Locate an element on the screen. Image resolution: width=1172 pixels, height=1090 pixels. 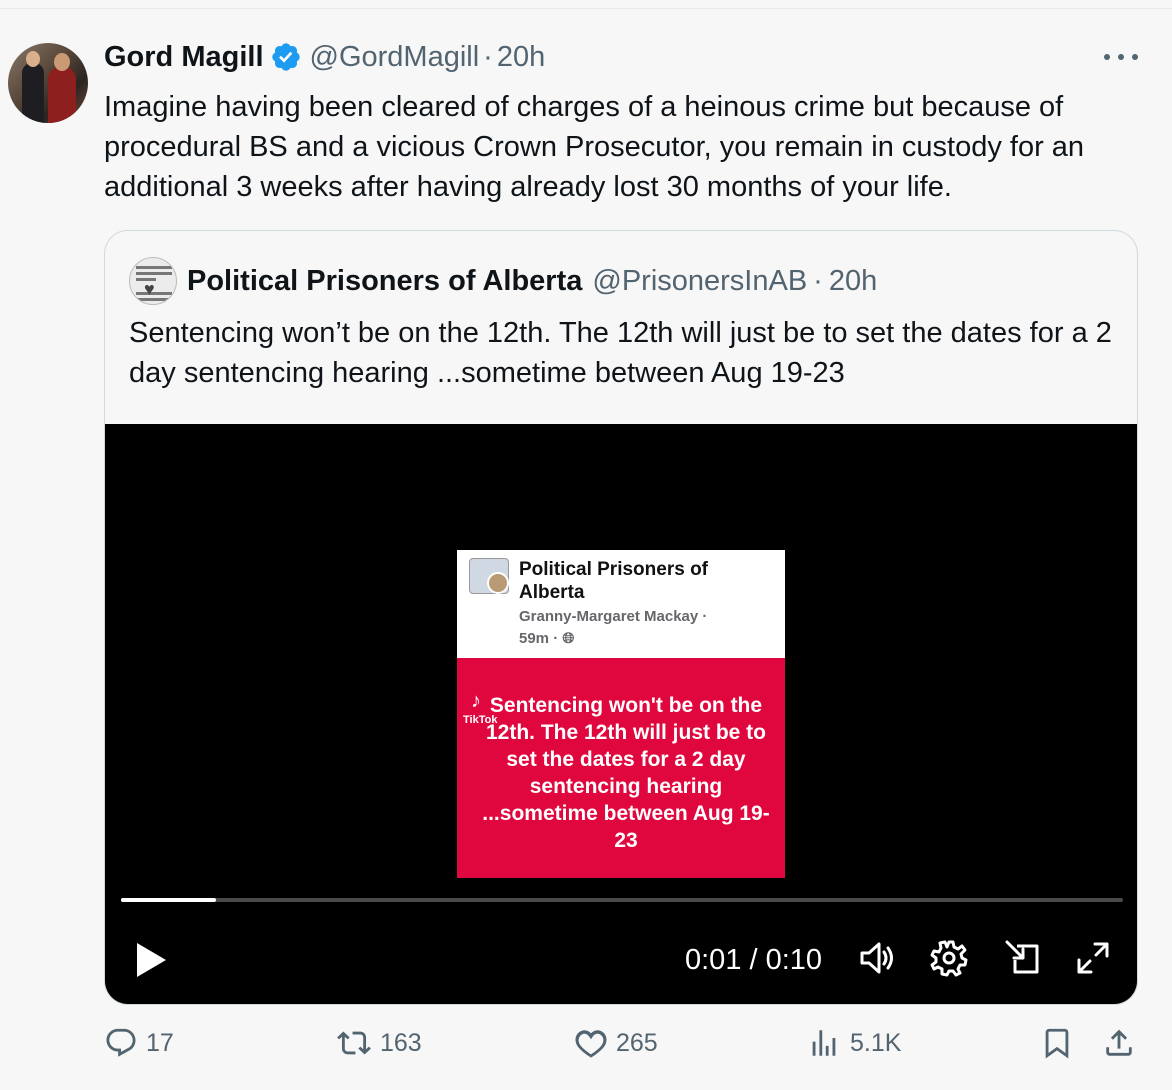
quoted-author-handle: @PrisonersInAB is located at coordinates (699, 281).